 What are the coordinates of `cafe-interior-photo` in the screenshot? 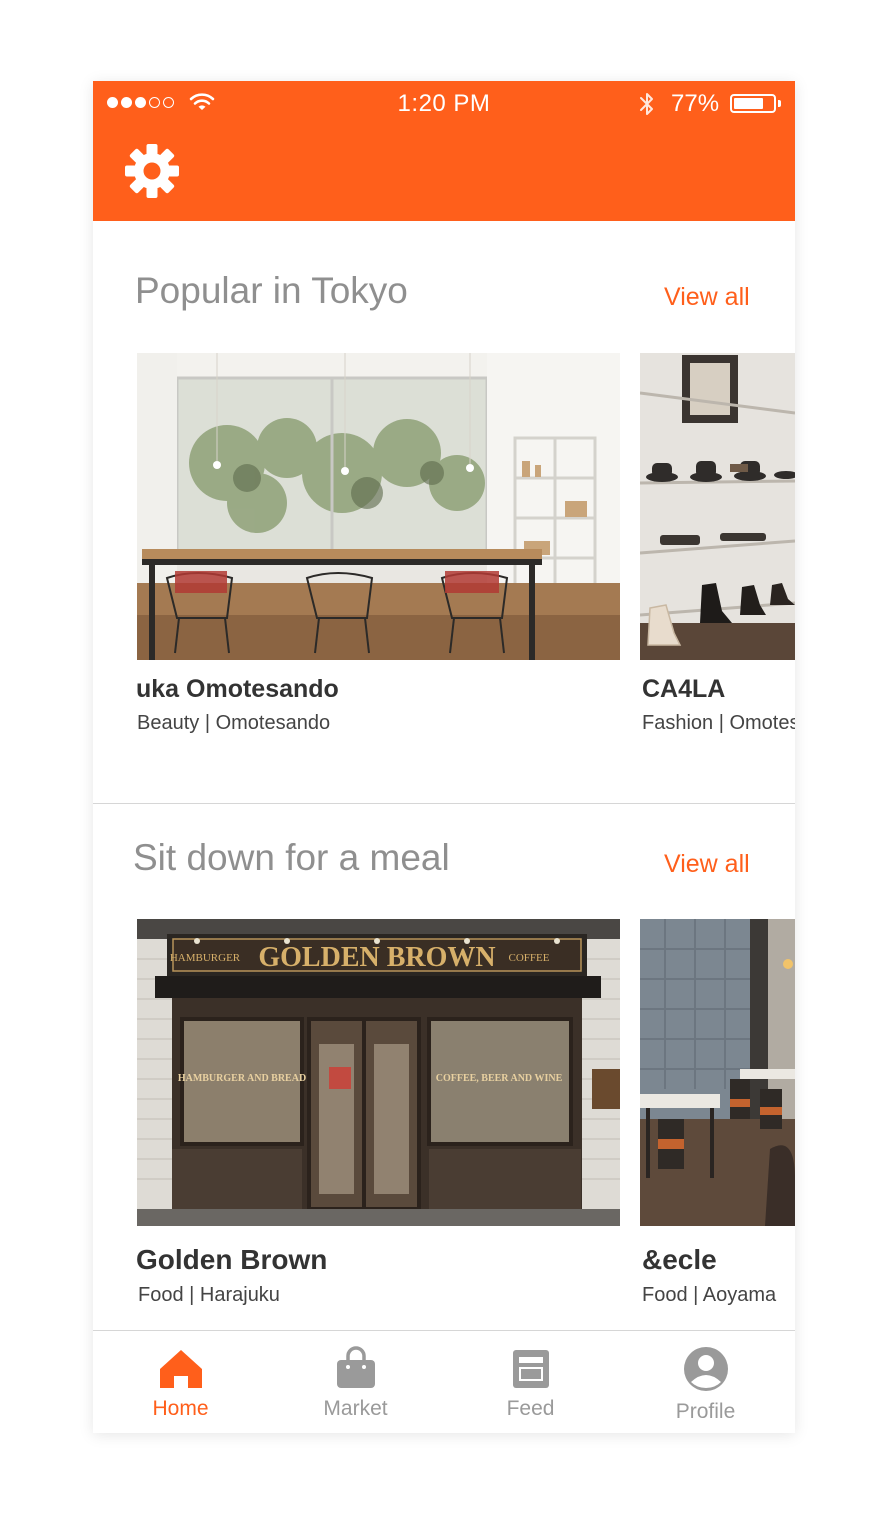 It's located at (378, 506).